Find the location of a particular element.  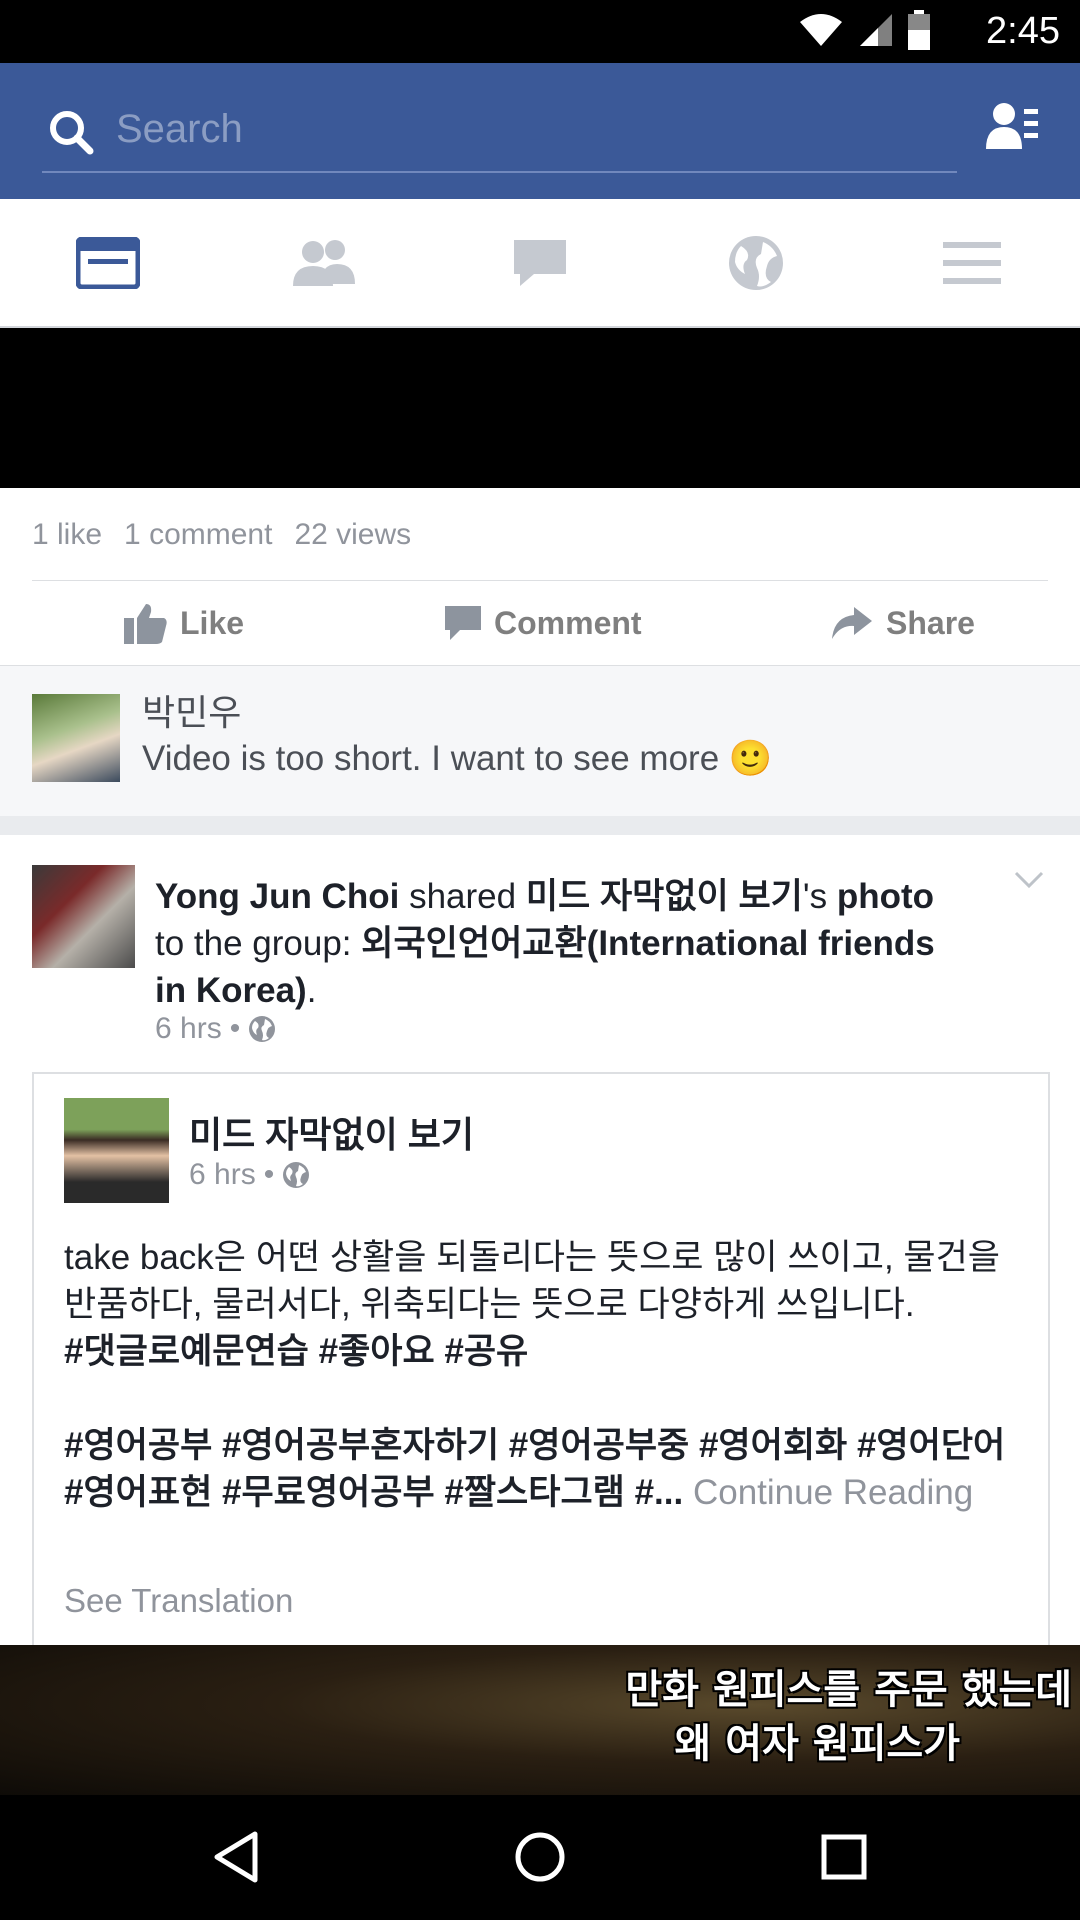

possessive: 's is located at coordinates (815, 896).